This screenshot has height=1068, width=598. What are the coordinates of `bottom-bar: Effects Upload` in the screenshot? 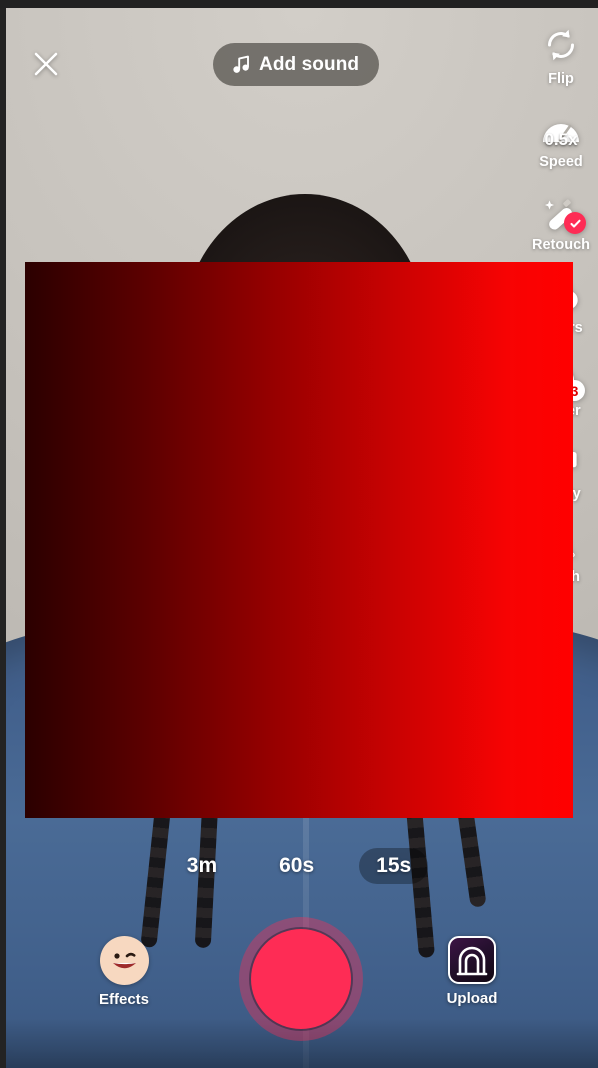 It's located at (299, 979).